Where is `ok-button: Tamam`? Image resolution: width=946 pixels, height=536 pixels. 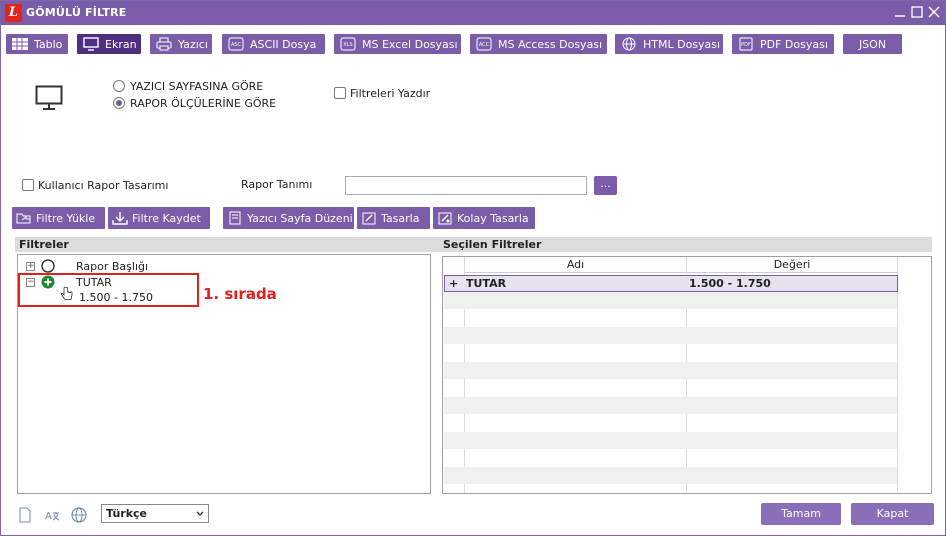 ok-button: Tamam is located at coordinates (801, 514).